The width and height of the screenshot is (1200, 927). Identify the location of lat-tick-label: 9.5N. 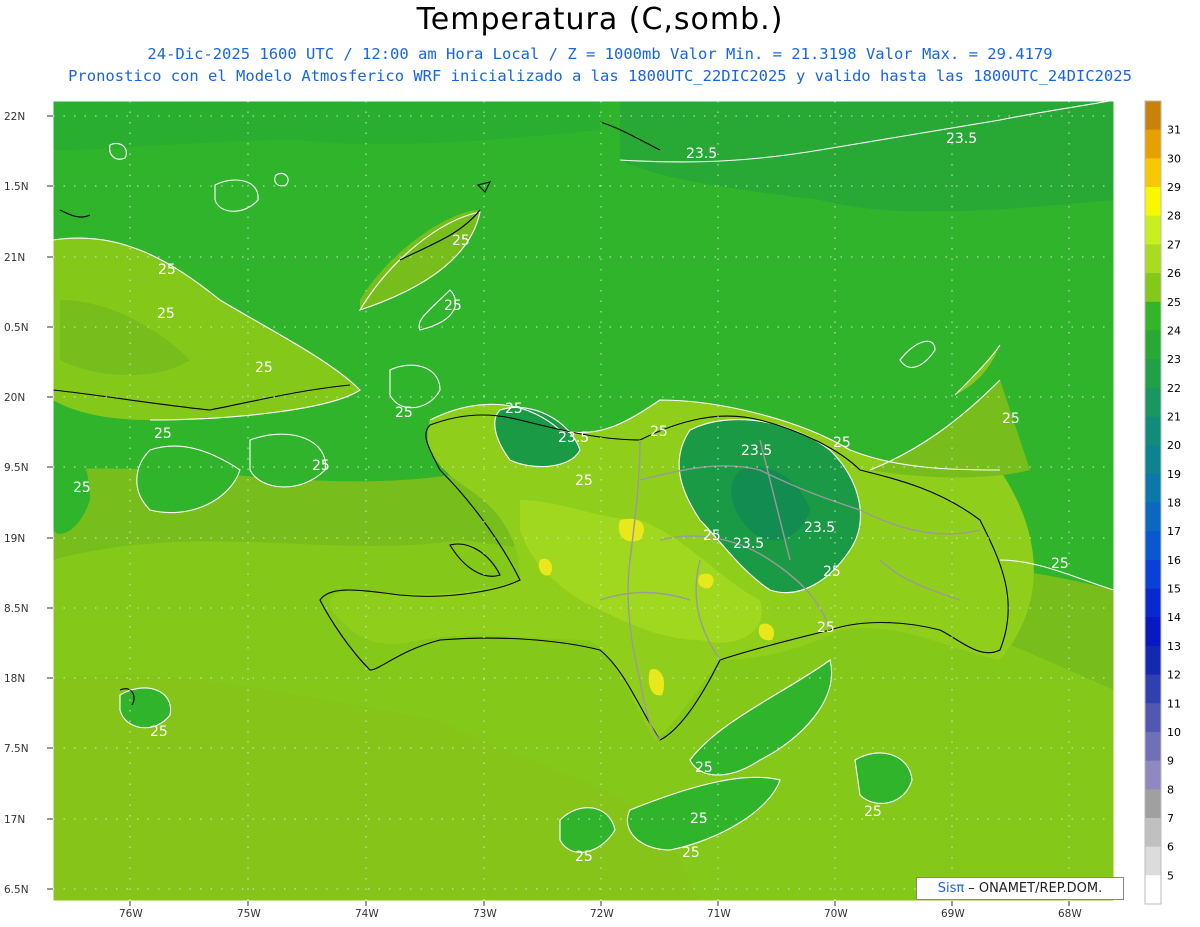
(16, 468).